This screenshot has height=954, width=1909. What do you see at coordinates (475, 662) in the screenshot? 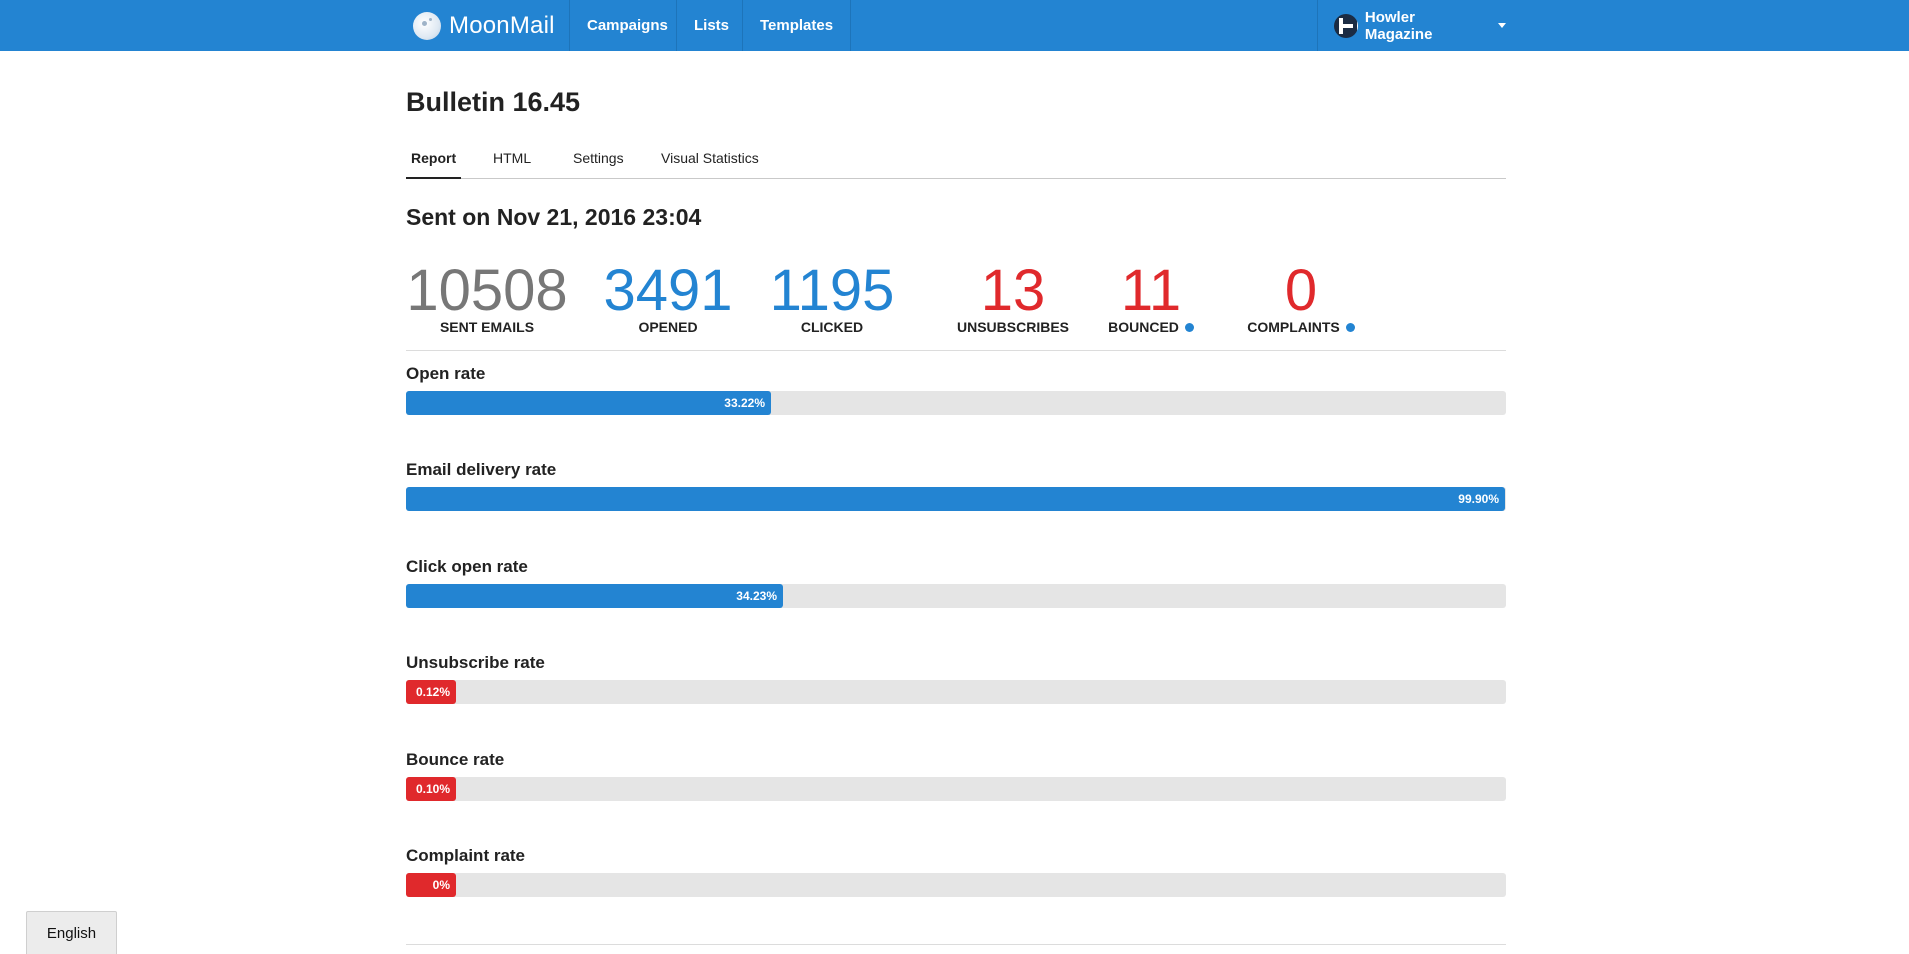
I see `rate-label: Unsubscribe rate` at bounding box center [475, 662].